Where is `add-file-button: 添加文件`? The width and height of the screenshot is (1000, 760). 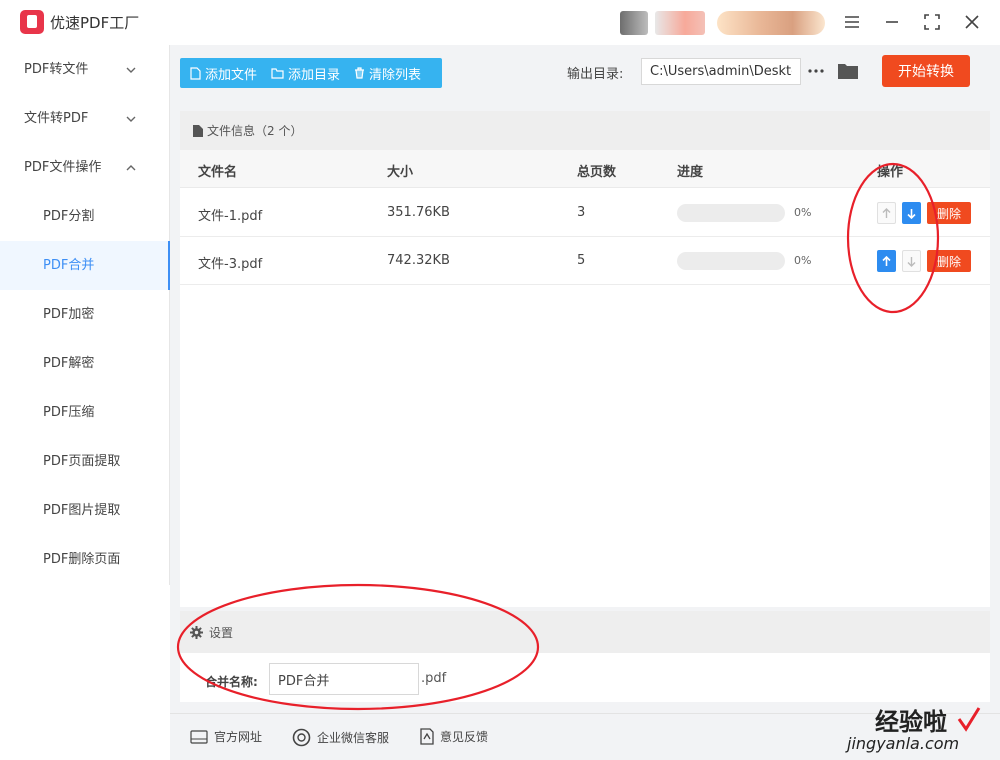 add-file-button: 添加文件 is located at coordinates (223, 73).